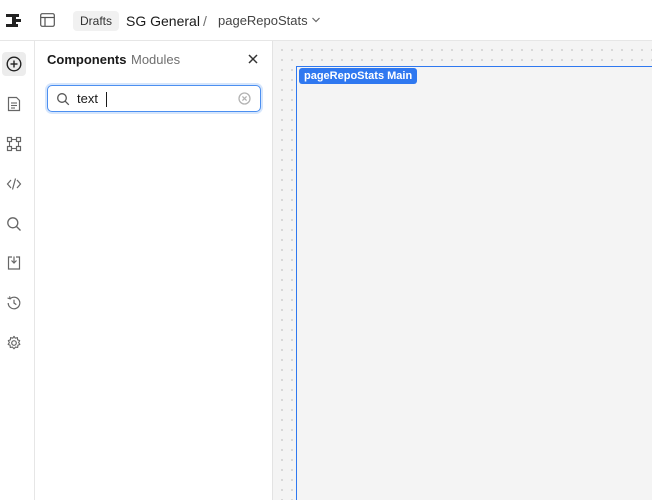 This screenshot has height=500, width=652. I want to click on component-search, so click(154, 98).